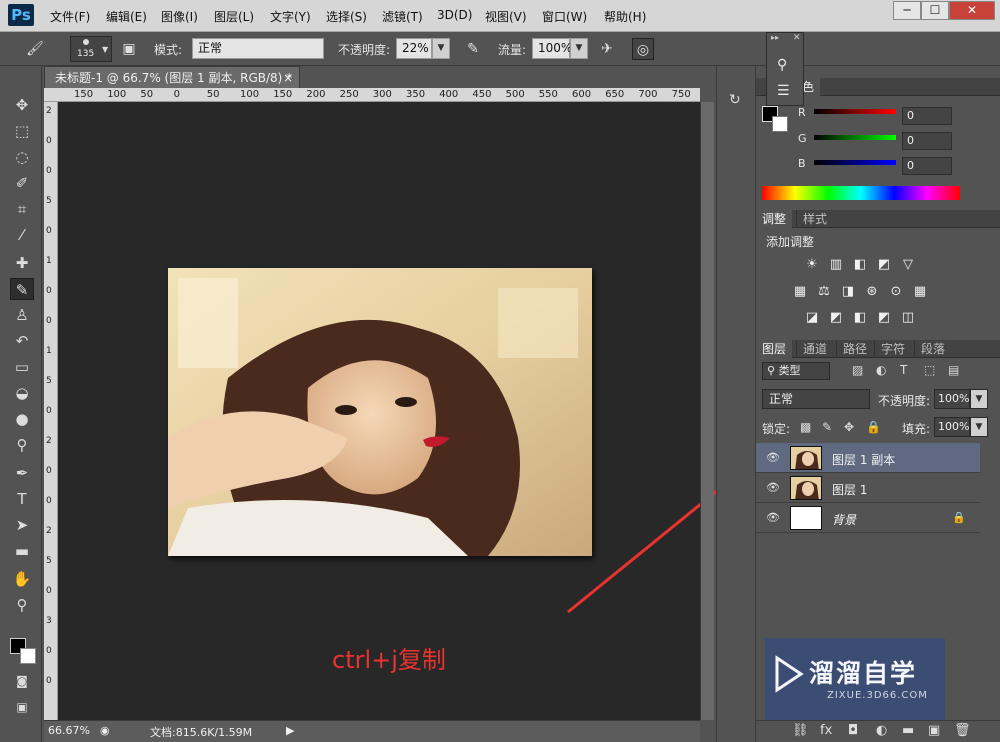 Image resolution: width=1000 pixels, height=742 pixels. Describe the element at coordinates (28, 656) in the screenshot. I see `background-color-swatch` at that location.